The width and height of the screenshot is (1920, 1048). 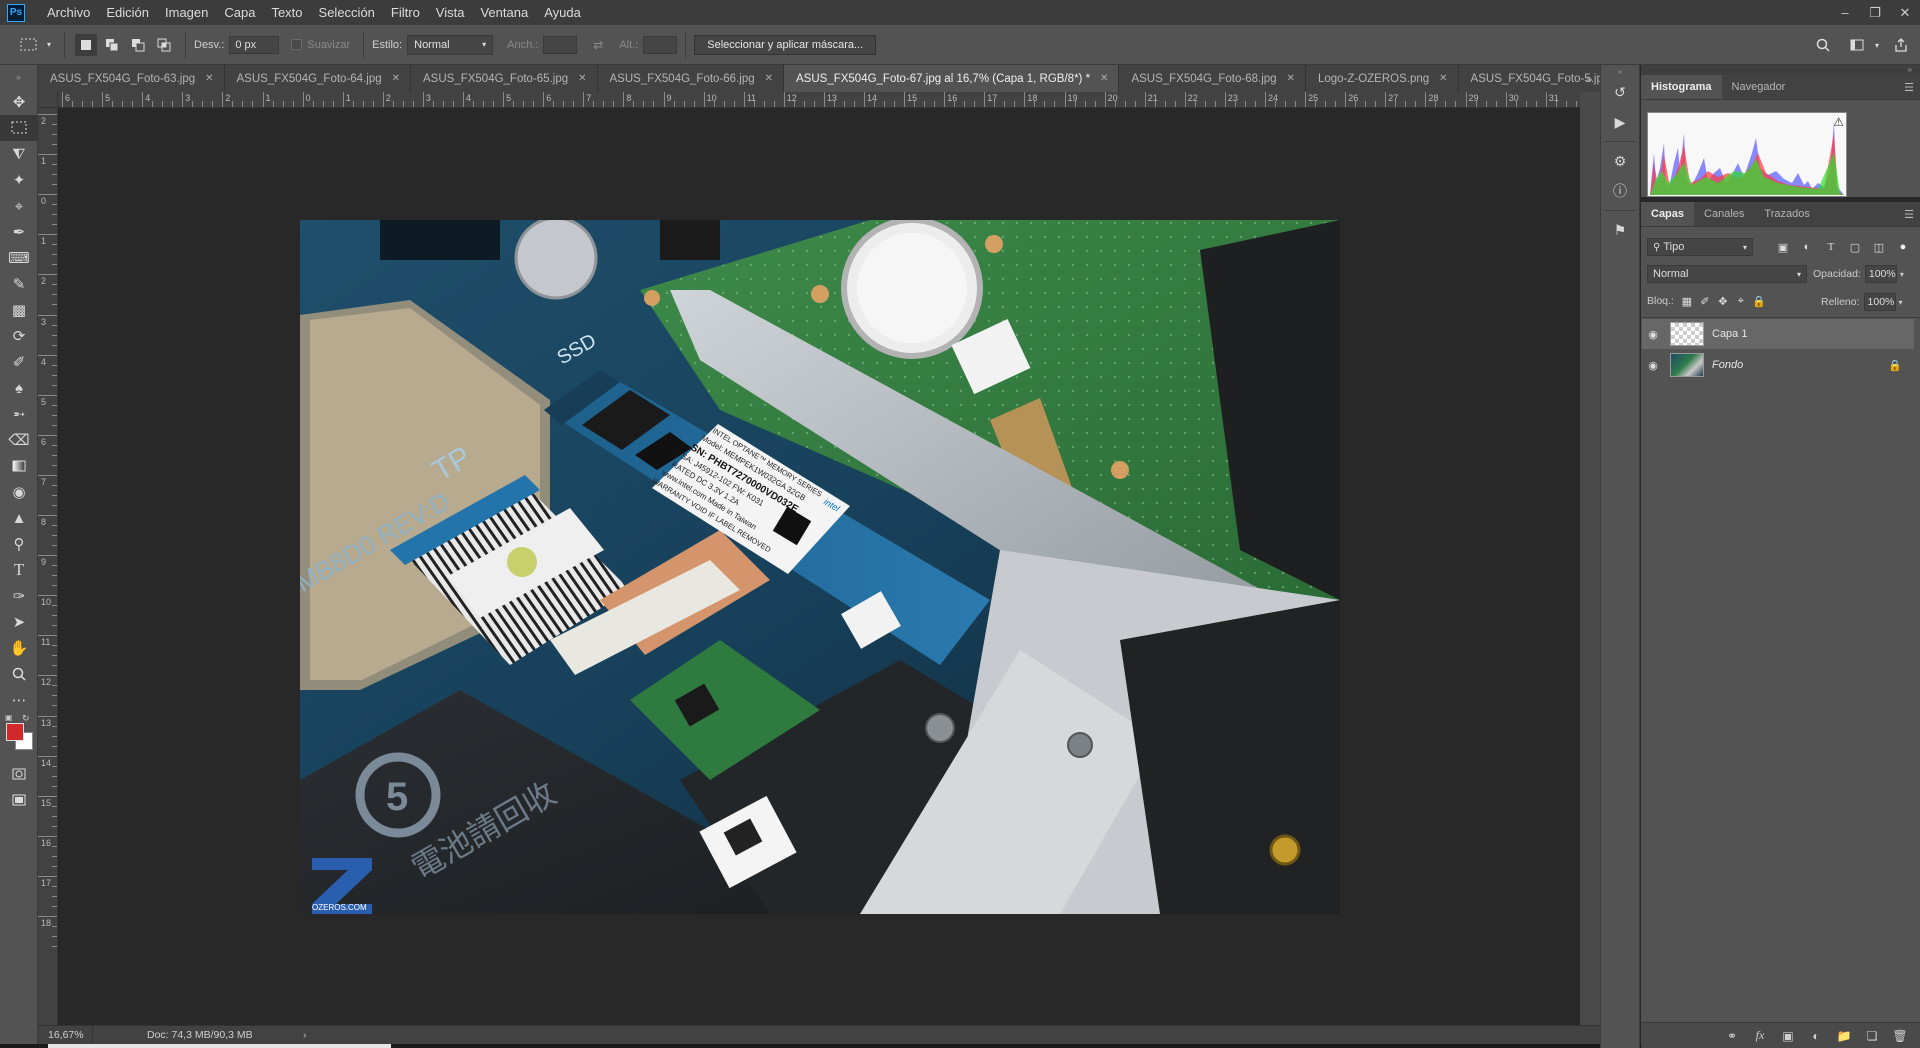 What do you see at coordinates (1212, 78) in the screenshot?
I see `tab-foto-68: ASUS_FX504G_Foto-68.jpg ✕` at bounding box center [1212, 78].